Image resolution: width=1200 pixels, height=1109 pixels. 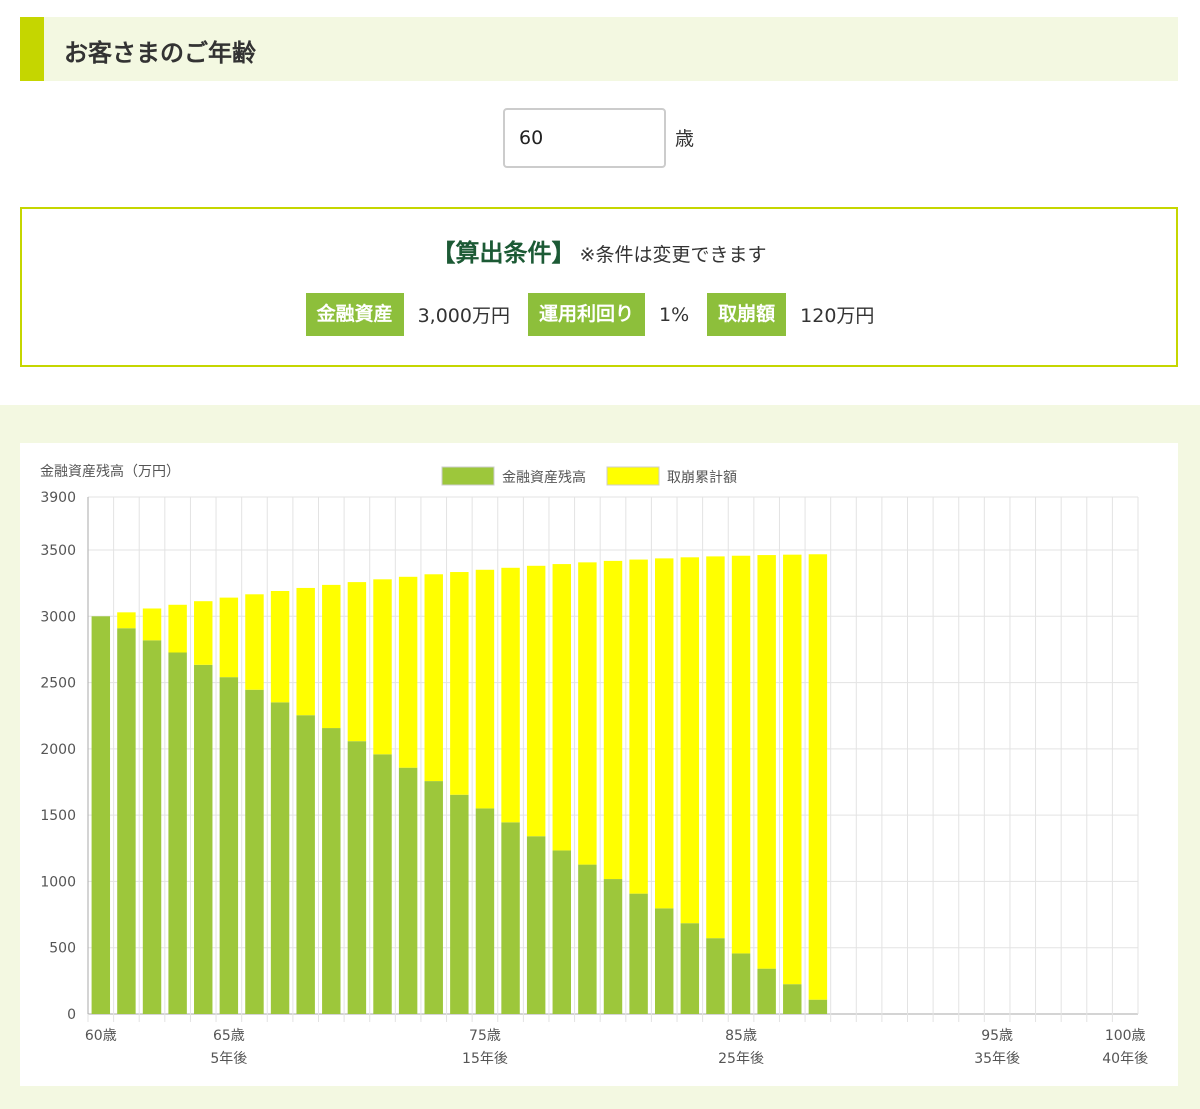 I want to click on condition-badge-yield: 運用利回り, so click(x=586, y=314).